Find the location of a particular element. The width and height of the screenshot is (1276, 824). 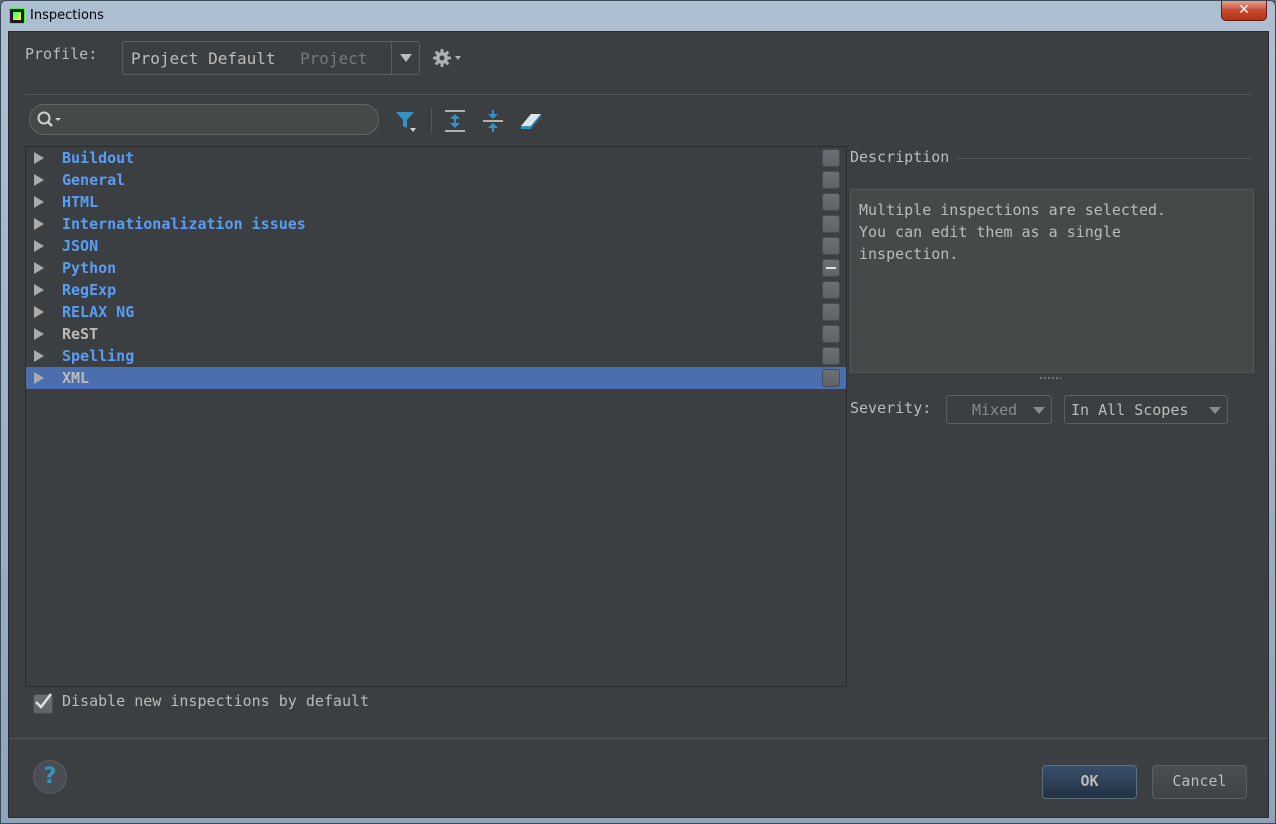

tree-row: RegExp is located at coordinates (436, 290).